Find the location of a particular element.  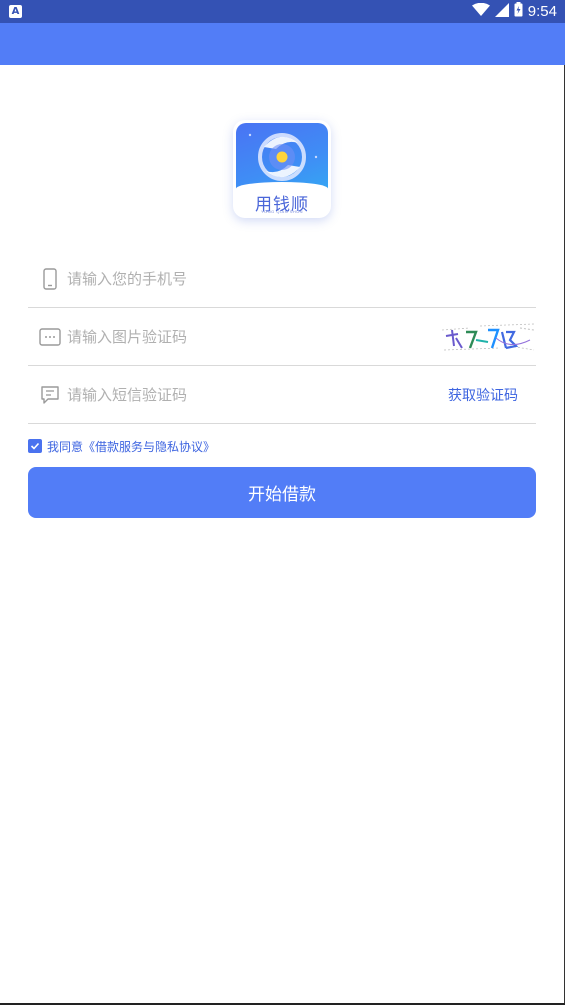

get-code-button: 获取验证码 is located at coordinates (483, 395).